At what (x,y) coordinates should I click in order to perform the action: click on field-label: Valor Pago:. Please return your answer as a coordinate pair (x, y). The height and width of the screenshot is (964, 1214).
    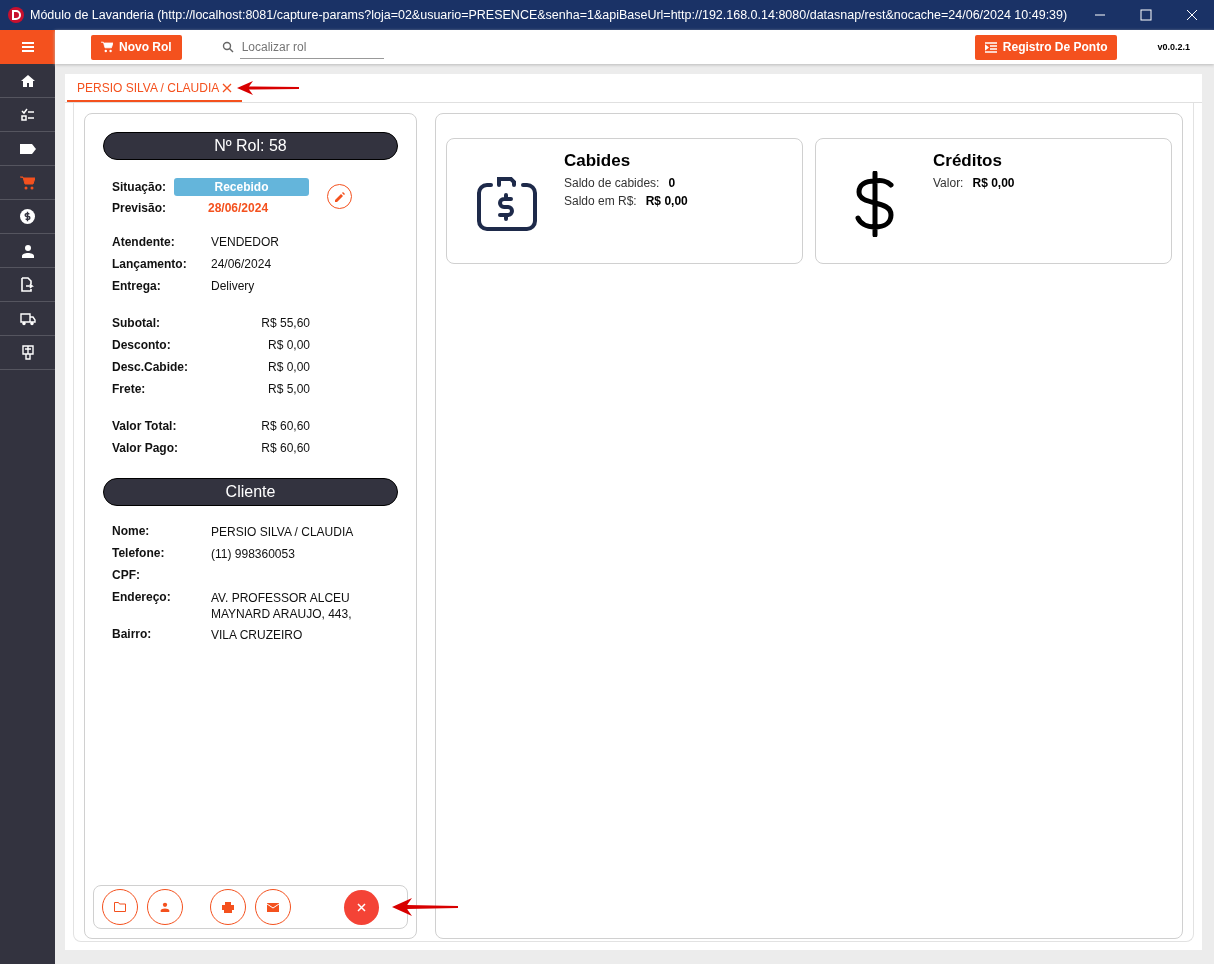
    Looking at the image, I should click on (146, 449).